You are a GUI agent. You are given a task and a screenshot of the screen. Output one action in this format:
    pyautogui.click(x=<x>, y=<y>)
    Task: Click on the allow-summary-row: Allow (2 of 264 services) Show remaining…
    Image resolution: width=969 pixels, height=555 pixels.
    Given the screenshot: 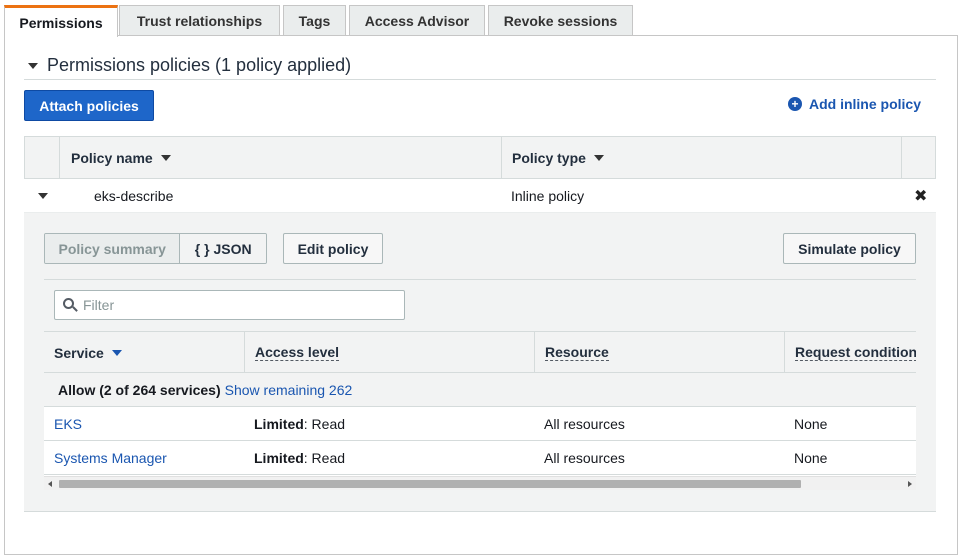 What is the action you would take?
    pyautogui.click(x=480, y=390)
    